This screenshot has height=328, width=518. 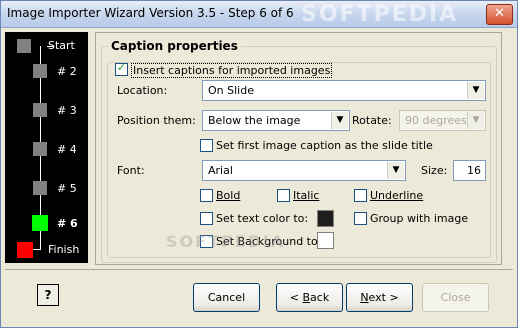 What do you see at coordinates (67, 188) in the screenshot?
I see `step-label-5: # 5` at bounding box center [67, 188].